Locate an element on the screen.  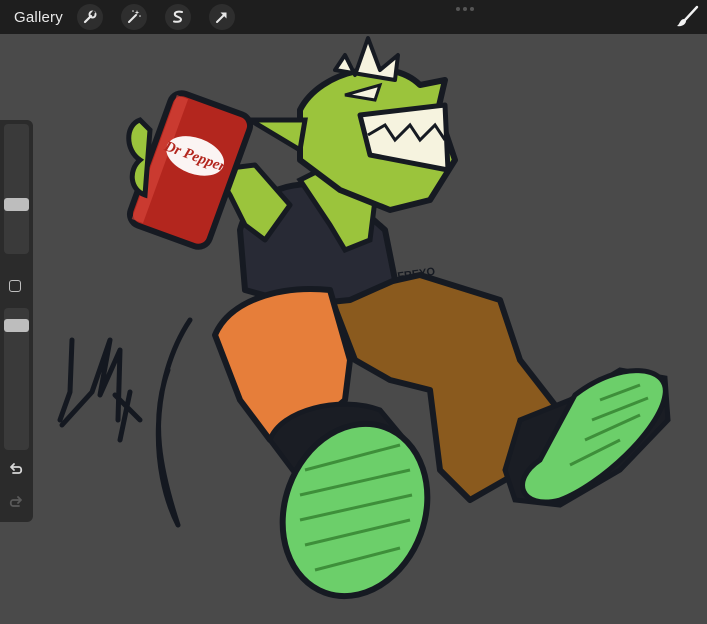
selection-button is located at coordinates (177, 17).